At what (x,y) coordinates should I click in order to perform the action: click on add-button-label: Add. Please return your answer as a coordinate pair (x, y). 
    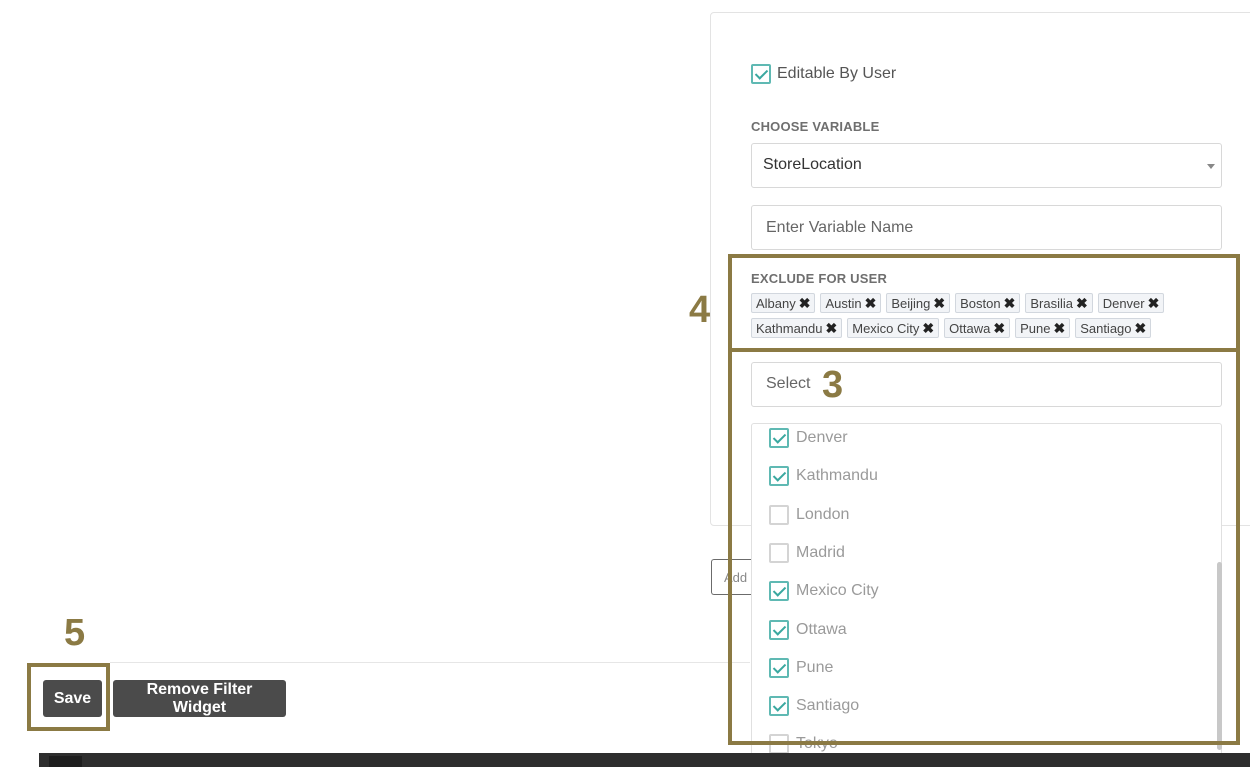
    Looking at the image, I should click on (736, 577).